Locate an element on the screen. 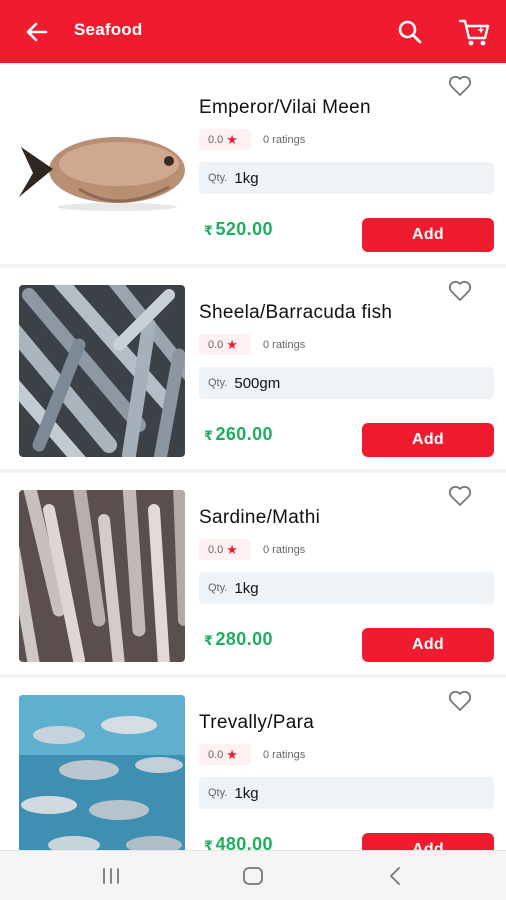 Image resolution: width=506 pixels, height=900 pixels. recent-apps-icon is located at coordinates (111, 876).